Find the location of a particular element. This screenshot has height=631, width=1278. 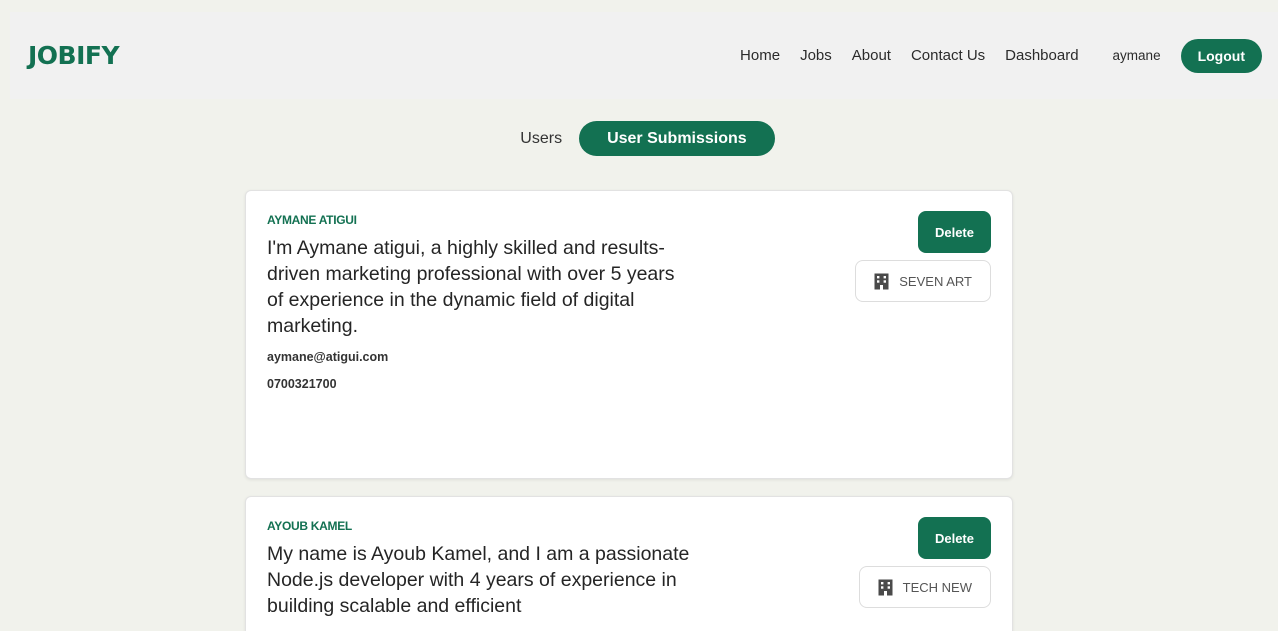

submission-actions: Delete SEVEN ART is located at coordinates (923, 256).